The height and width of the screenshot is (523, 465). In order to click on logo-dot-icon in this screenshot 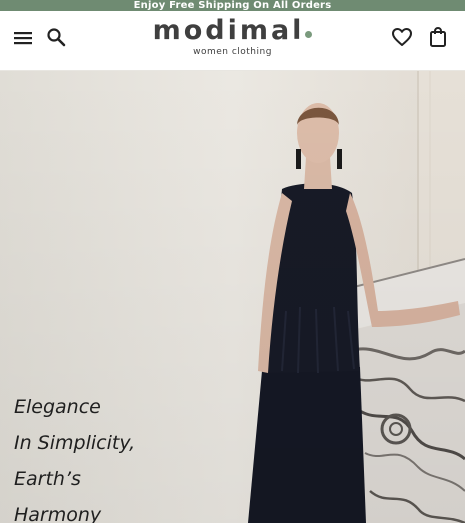, I will do `click(309, 34)`.